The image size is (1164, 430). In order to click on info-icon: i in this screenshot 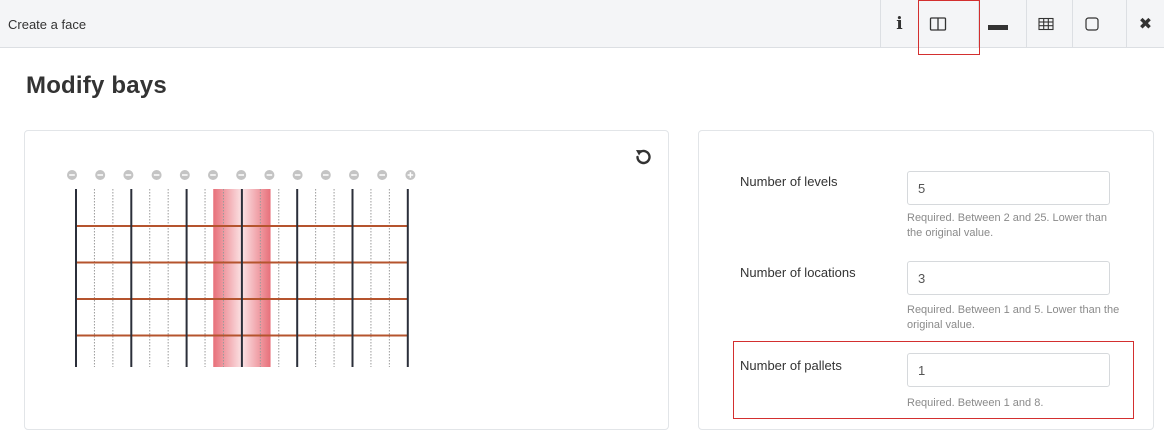, I will do `click(899, 24)`.